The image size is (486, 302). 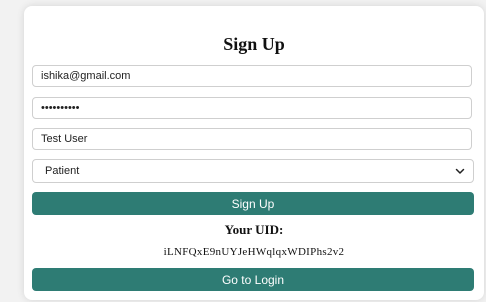 What do you see at coordinates (253, 279) in the screenshot?
I see `go-to-login-button: Go to Login` at bounding box center [253, 279].